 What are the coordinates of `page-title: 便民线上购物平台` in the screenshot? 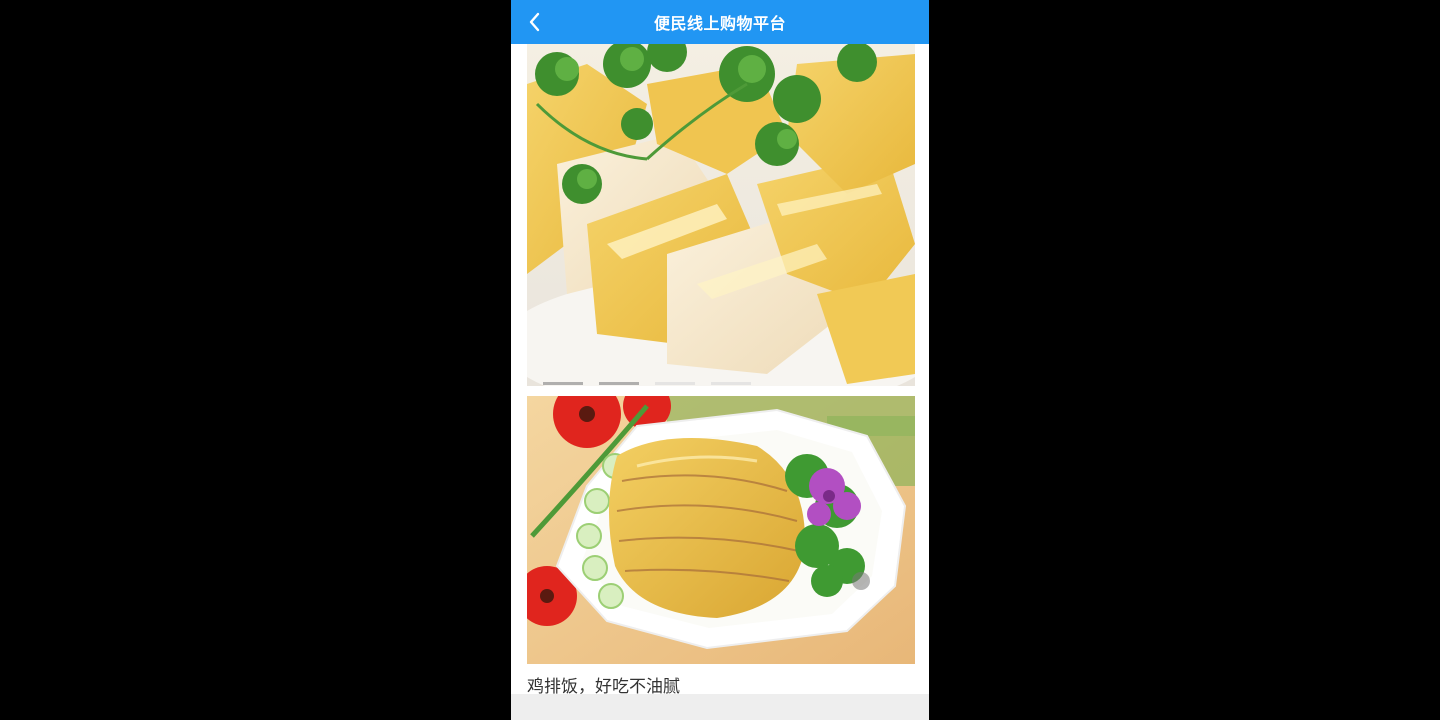 It's located at (719, 23).